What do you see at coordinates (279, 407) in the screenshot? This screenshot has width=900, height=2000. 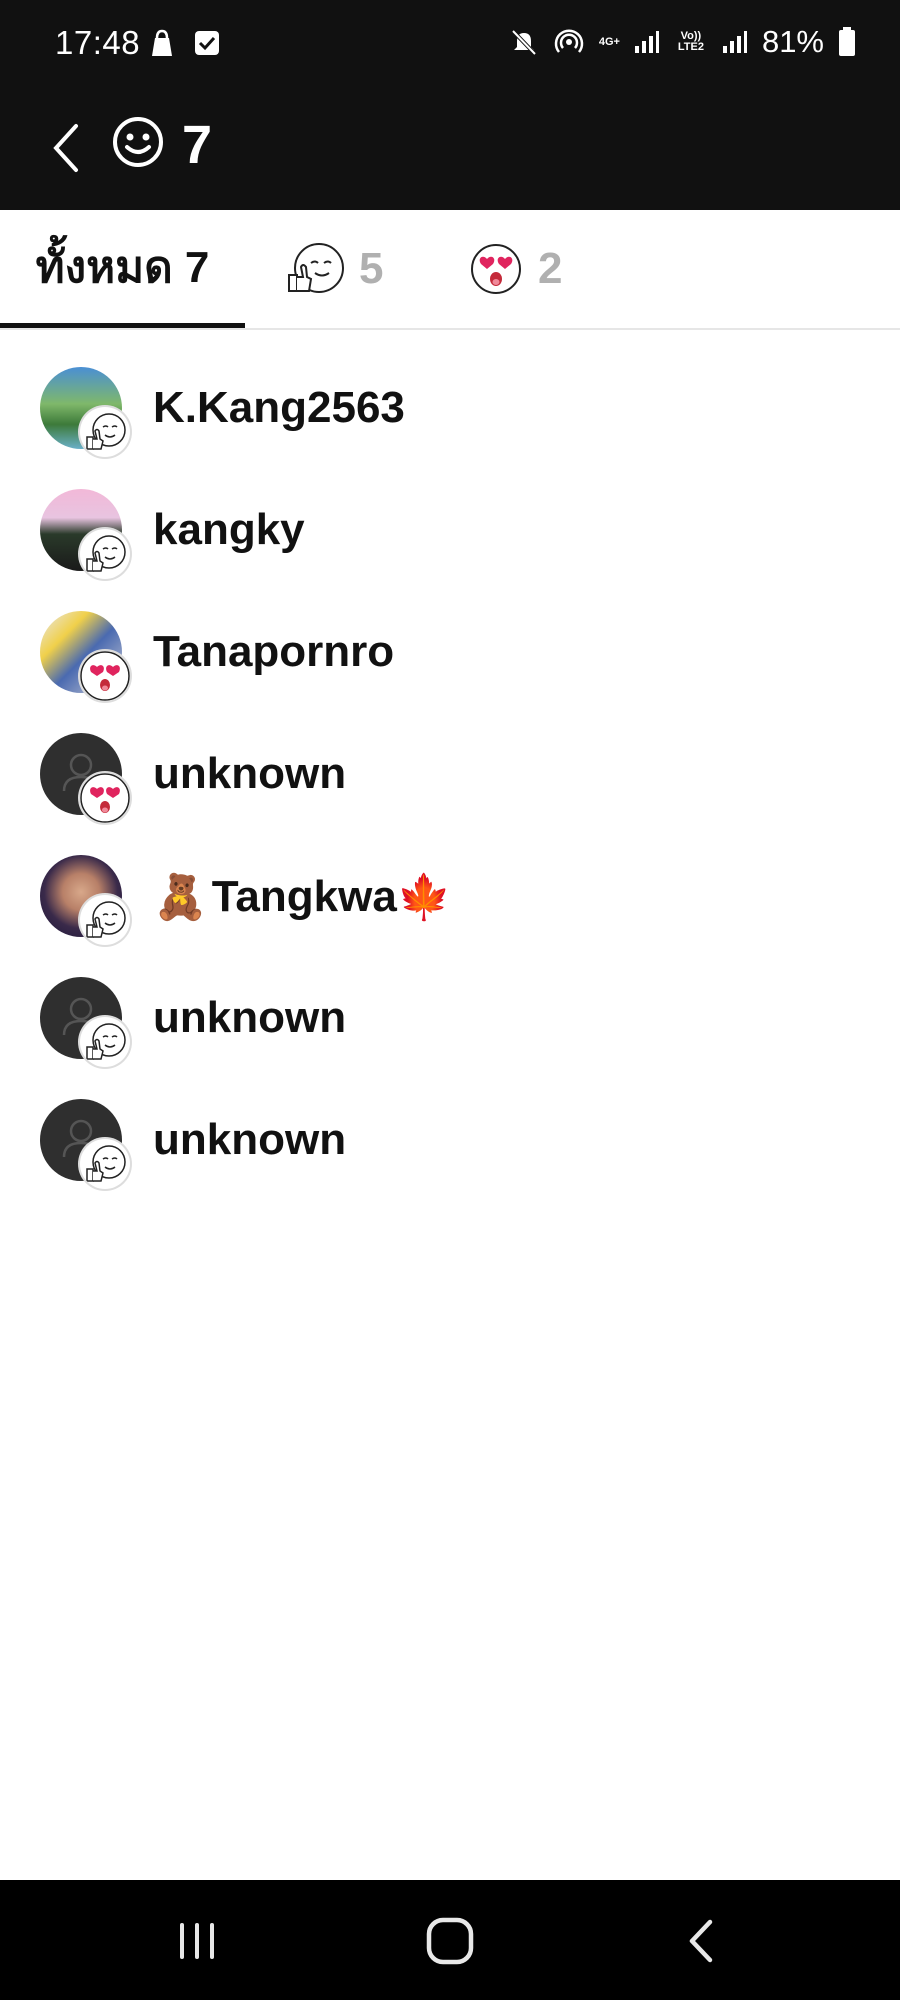 I see `user-name: K.Kang2563` at bounding box center [279, 407].